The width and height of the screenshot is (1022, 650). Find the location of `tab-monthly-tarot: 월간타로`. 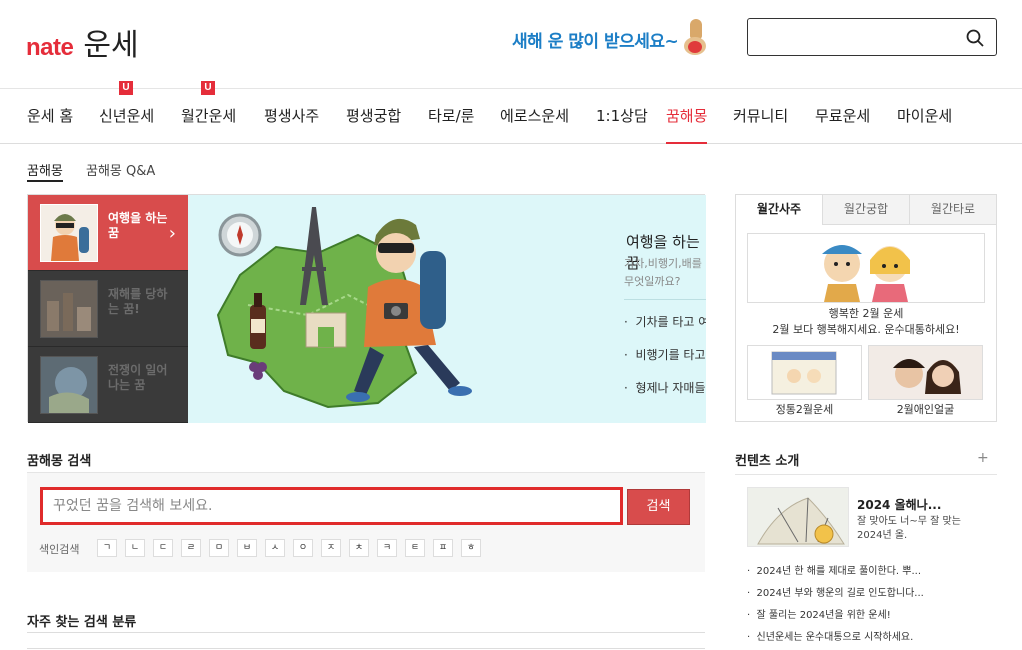

tab-monthly-tarot: 월간타로 is located at coordinates (952, 210).